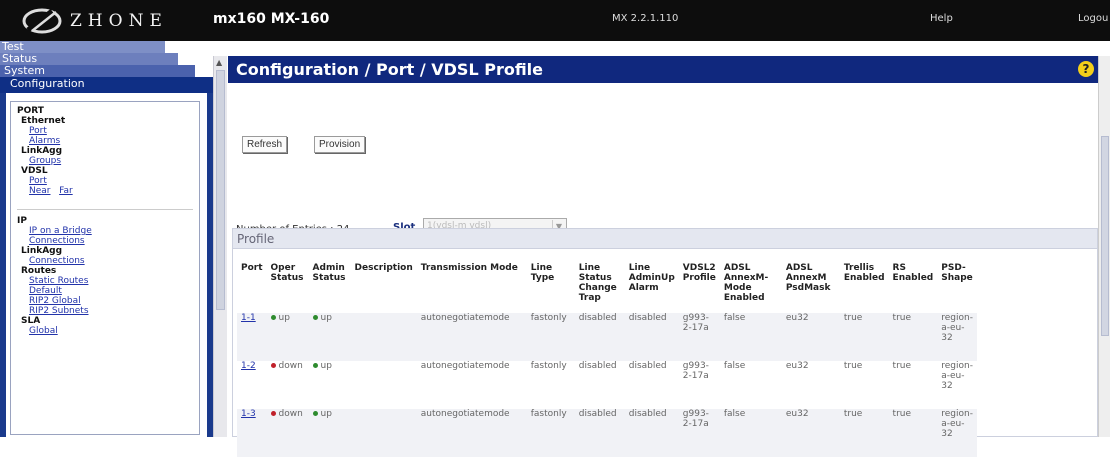 This screenshot has height=457, width=1110. Describe the element at coordinates (97, 71) in the screenshot. I see `tab-system: System` at that location.